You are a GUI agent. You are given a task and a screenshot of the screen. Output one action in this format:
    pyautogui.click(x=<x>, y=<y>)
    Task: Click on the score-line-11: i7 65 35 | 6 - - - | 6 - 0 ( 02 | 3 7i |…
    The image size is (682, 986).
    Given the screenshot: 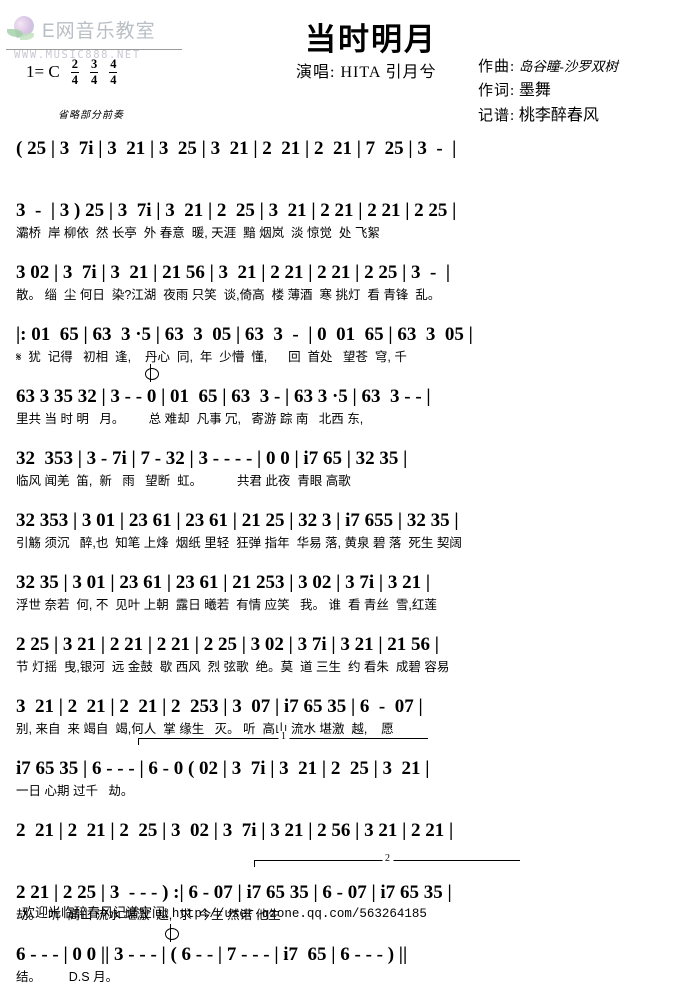 What is the action you would take?
    pyautogui.click(x=341, y=770)
    